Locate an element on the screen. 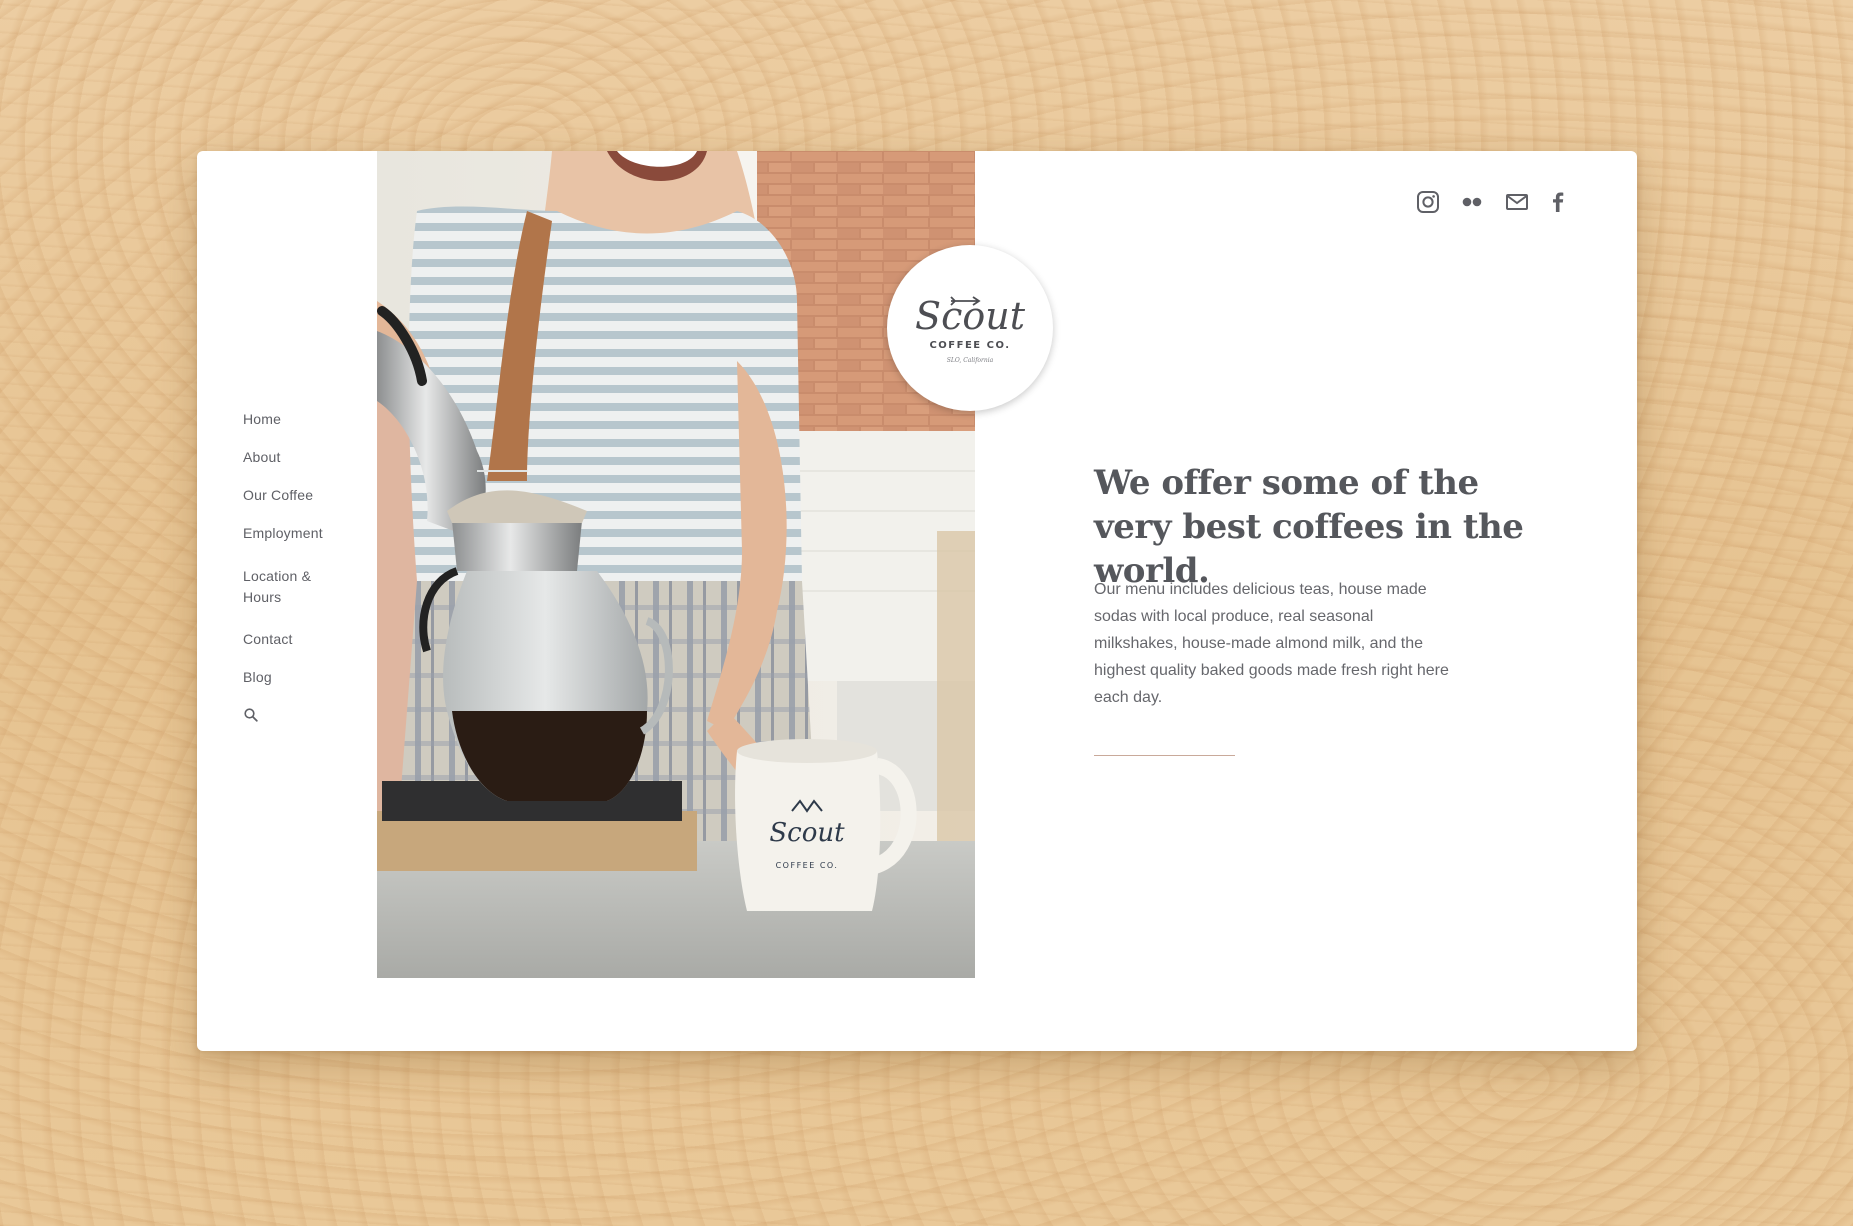 This screenshot has width=1853, height=1226. logo-script: Scout is located at coordinates (970, 316).